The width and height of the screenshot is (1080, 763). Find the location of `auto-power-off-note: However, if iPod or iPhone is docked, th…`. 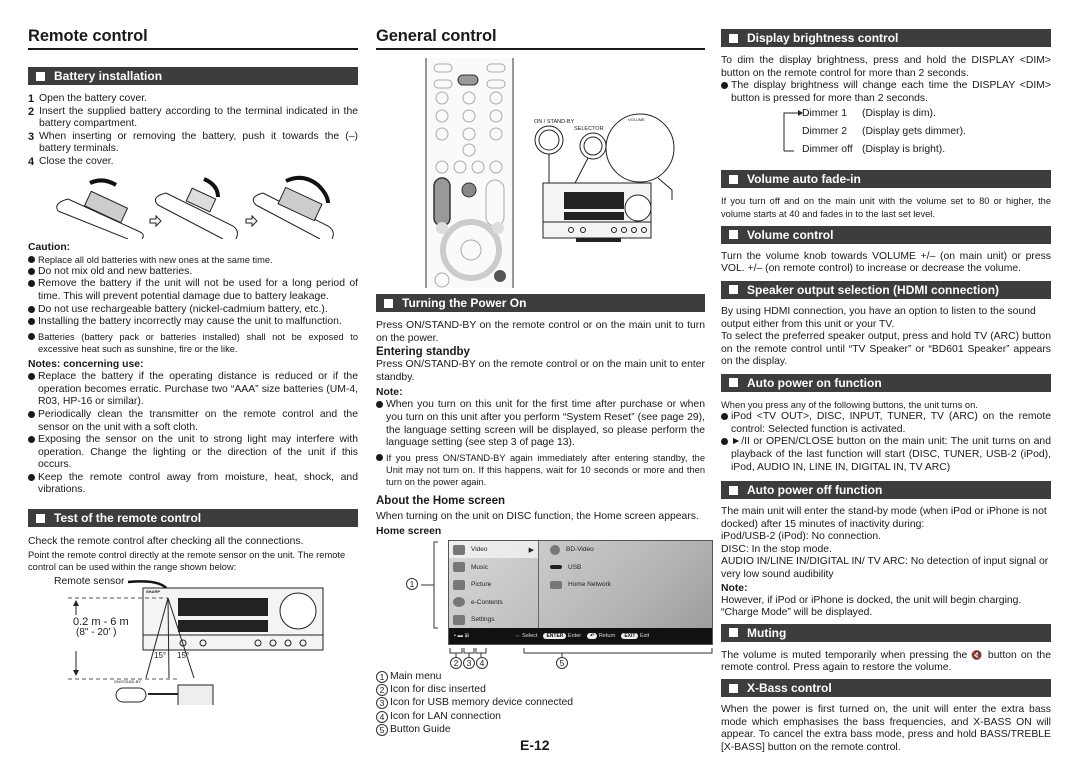

auto-power-off-note: However, if iPod or iPhone is docked, th… is located at coordinates (871, 600).